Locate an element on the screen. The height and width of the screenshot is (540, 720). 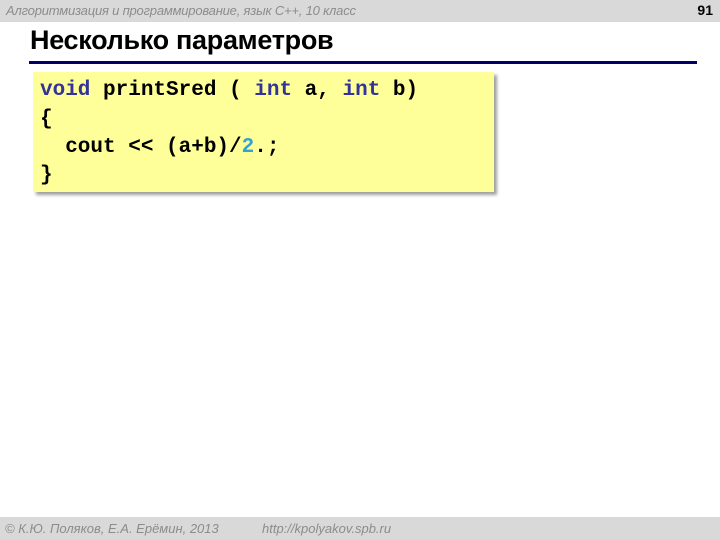
code-token-keyword: void is located at coordinates (65, 90).